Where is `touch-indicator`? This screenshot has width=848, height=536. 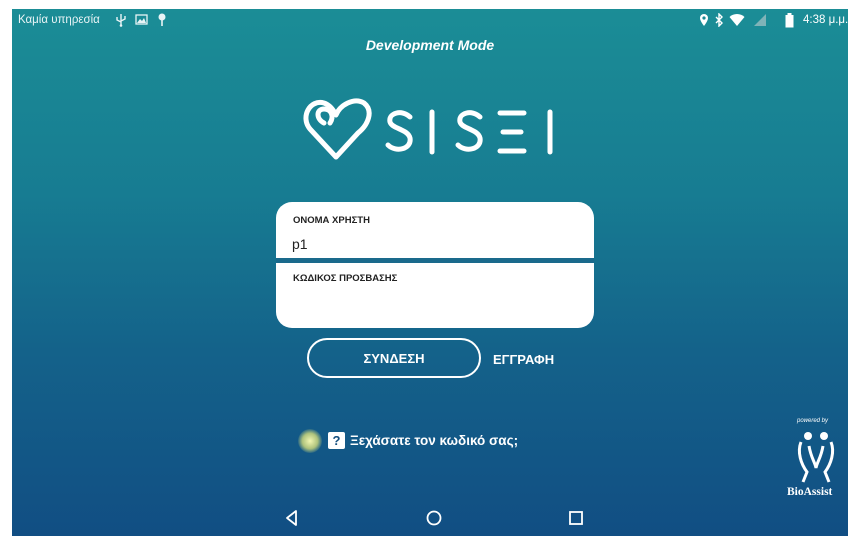 touch-indicator is located at coordinates (310, 441).